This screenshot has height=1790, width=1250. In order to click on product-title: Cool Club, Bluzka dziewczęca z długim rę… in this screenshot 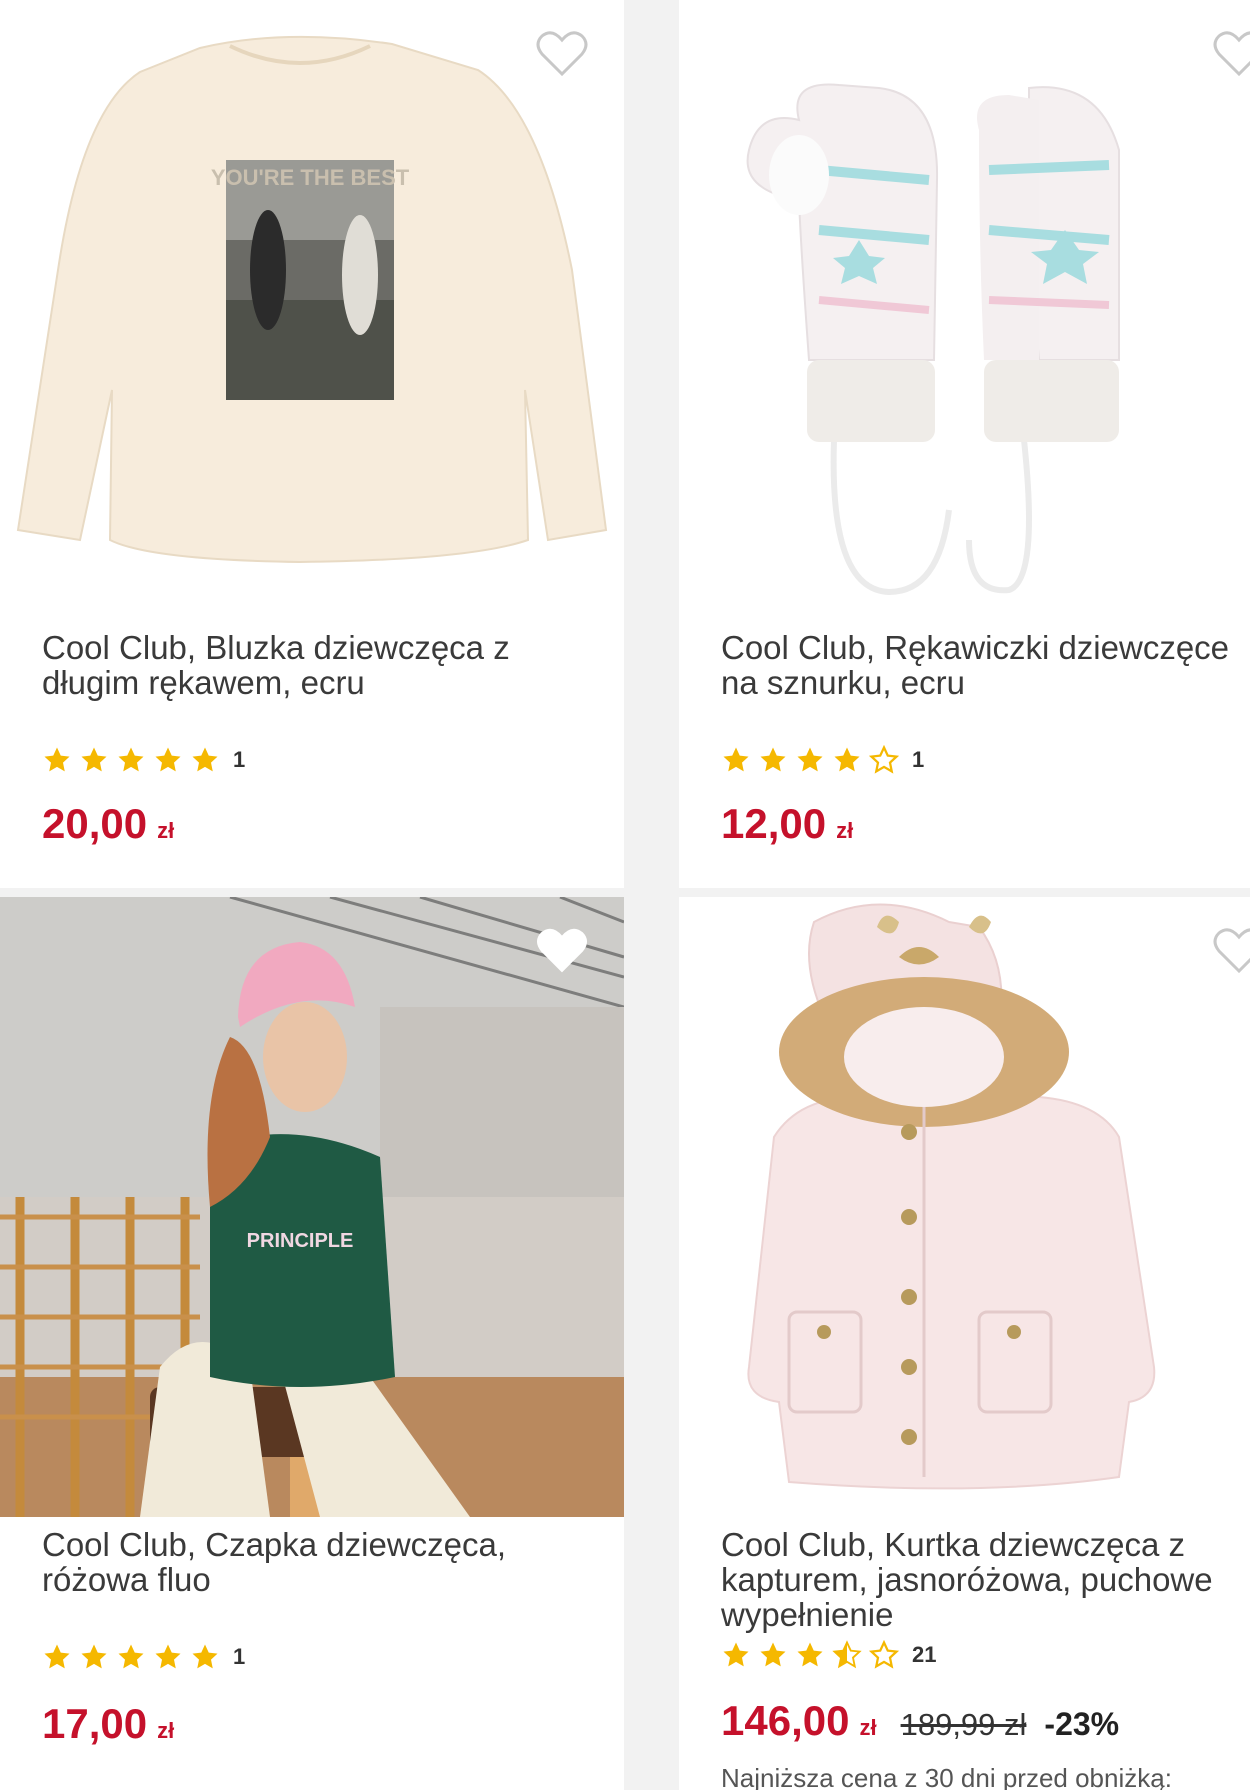, I will do `click(326, 665)`.